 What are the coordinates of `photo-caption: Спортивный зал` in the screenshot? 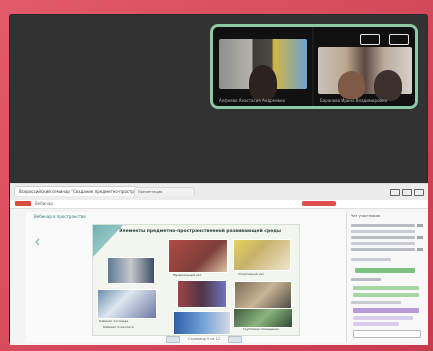 It's located at (251, 274).